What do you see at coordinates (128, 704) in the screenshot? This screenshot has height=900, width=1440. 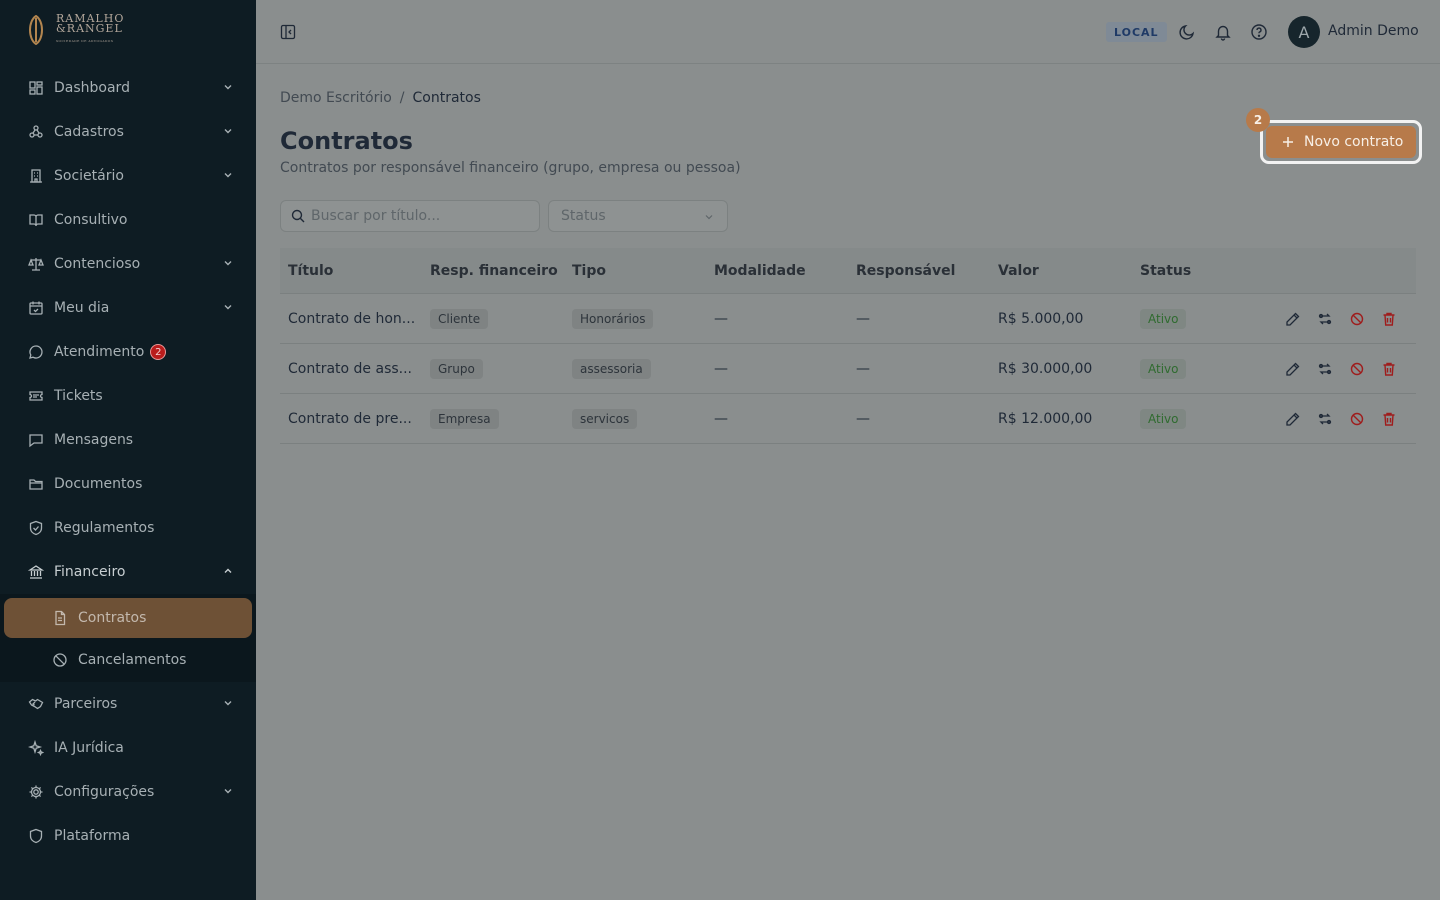 I see `sidebar-item-parceiros: Parceiros` at bounding box center [128, 704].